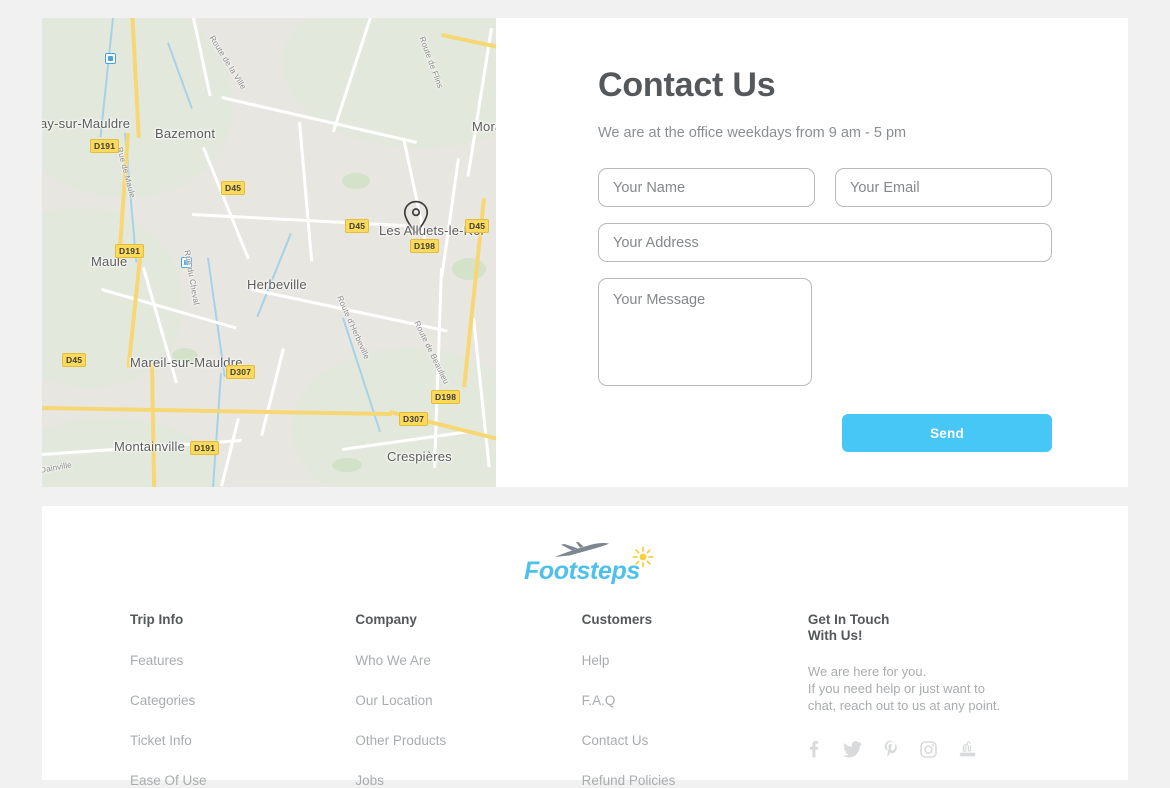 Image resolution: width=1170 pixels, height=788 pixels. I want to click on footer-link-other-products: Other Products, so click(468, 740).